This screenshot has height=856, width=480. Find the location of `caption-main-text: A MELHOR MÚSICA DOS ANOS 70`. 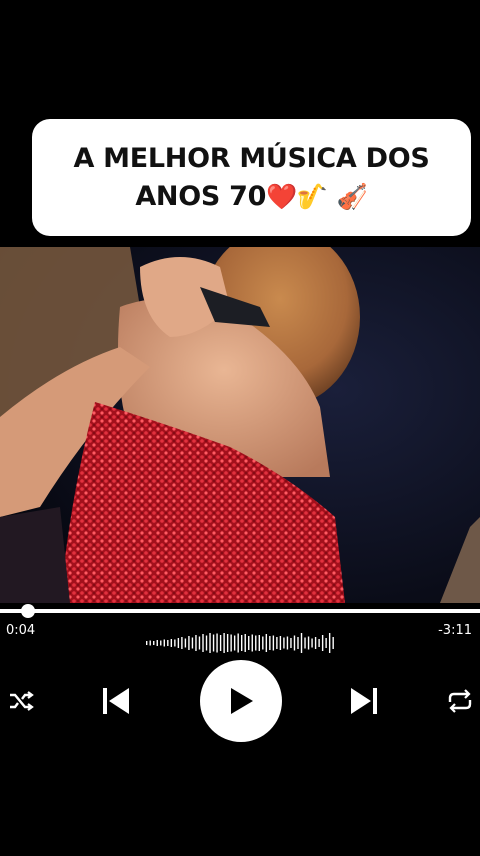

caption-main-text: A MELHOR MÚSICA DOS ANOS 70 is located at coordinates (251, 177).